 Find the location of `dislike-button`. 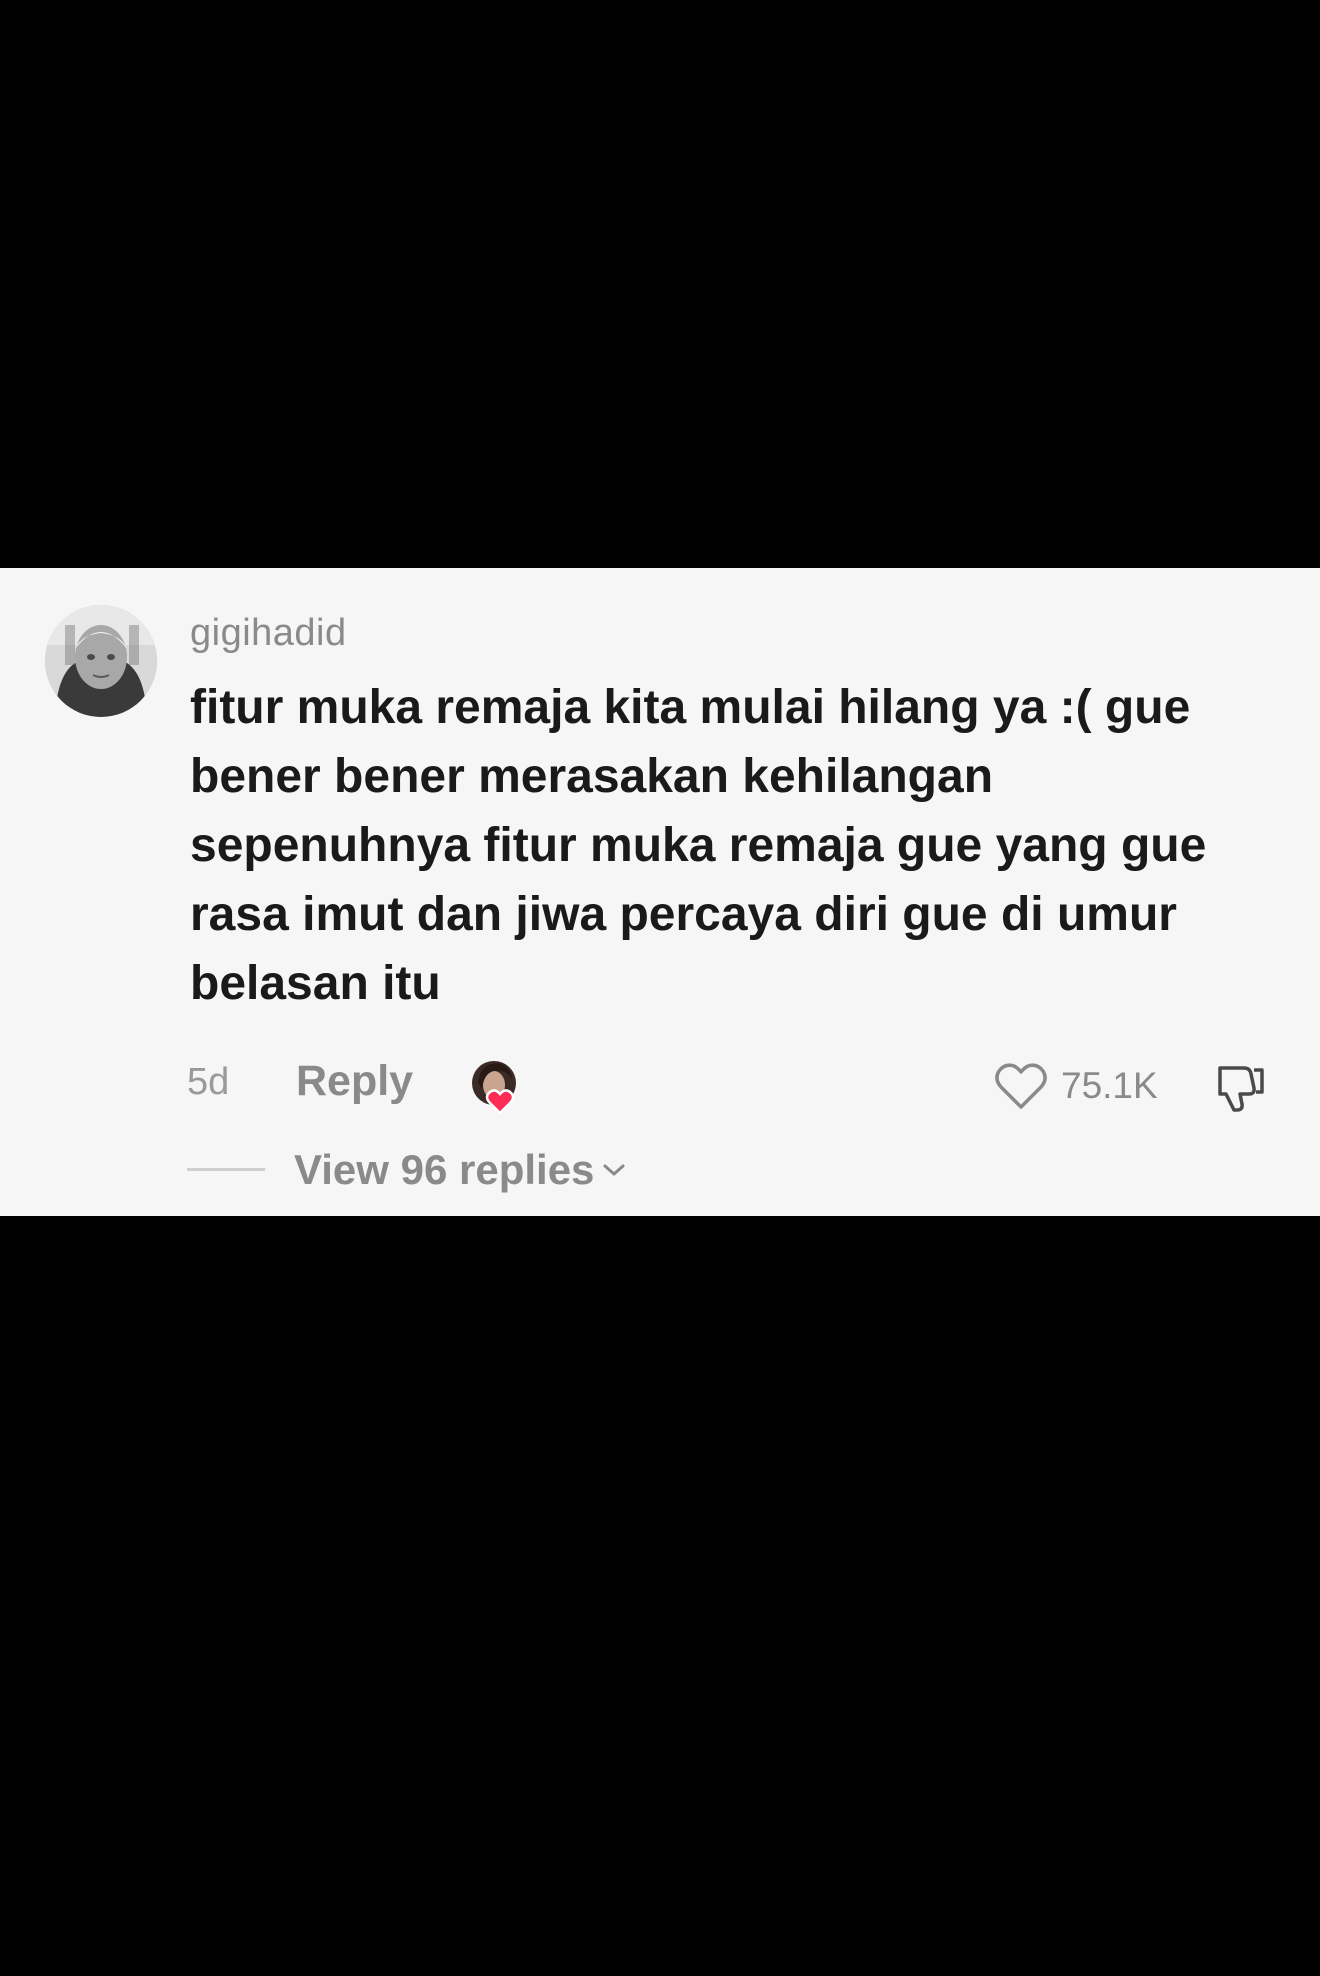

dislike-button is located at coordinates (1240, 1088).